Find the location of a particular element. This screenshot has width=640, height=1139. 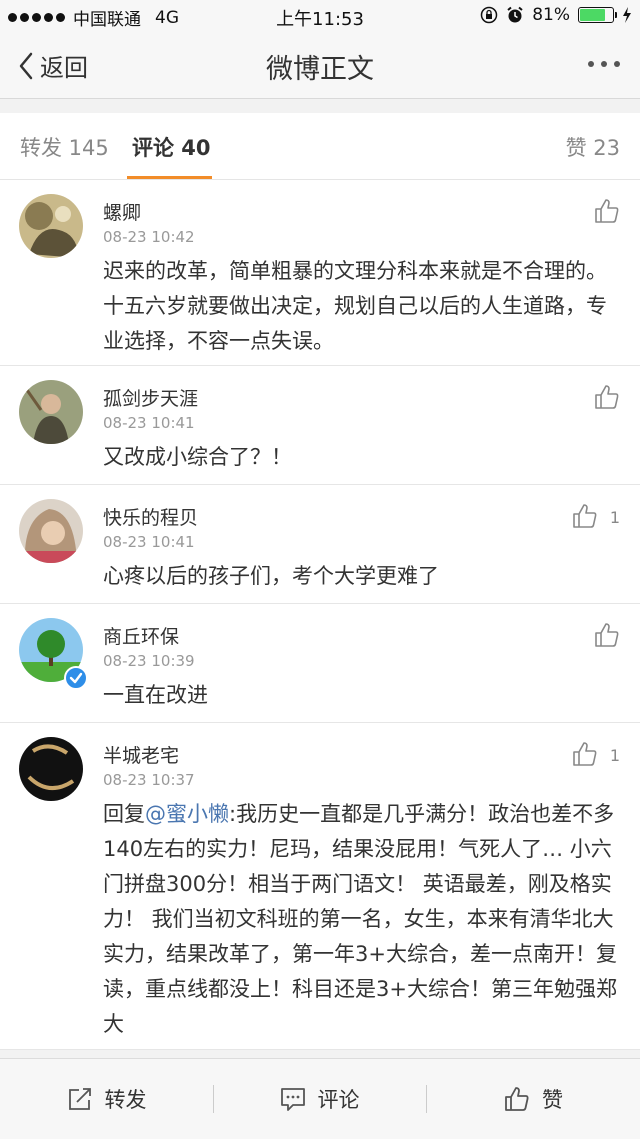

mention-link: @蜜小懒 is located at coordinates (187, 814).